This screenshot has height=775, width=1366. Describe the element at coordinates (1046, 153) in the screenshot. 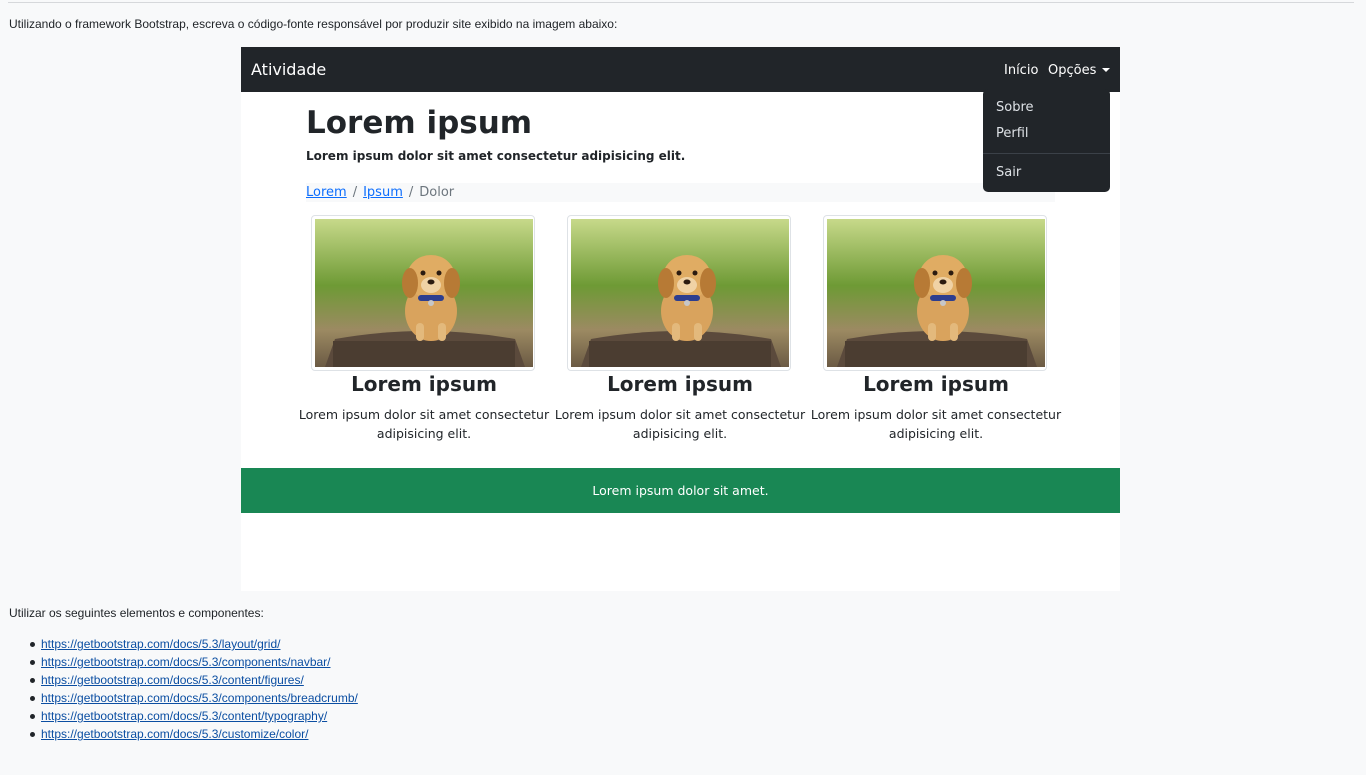

I see `dropdown-divider` at that location.